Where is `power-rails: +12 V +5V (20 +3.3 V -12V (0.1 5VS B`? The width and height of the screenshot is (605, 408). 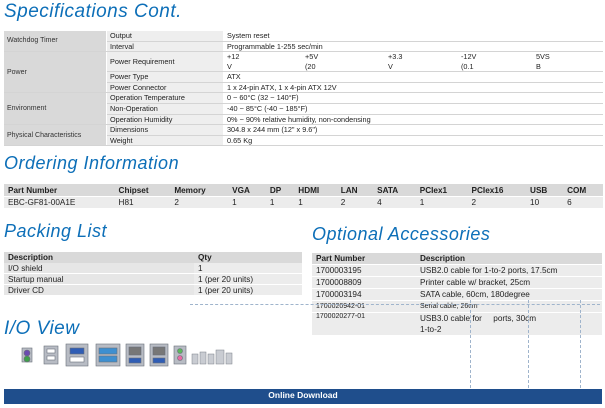
power-rails: +12 V +5V (20 +3.3 V -12V (0.1 5VS B is located at coordinates (413, 62).